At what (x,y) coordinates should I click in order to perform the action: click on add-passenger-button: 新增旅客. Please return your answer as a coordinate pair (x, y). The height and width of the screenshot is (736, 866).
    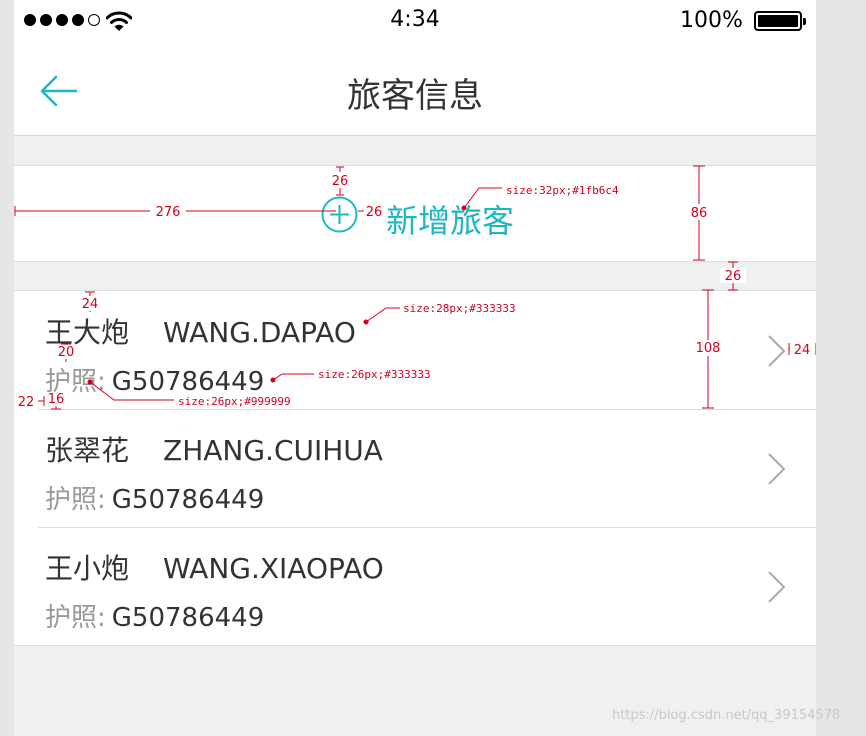
    Looking at the image, I should click on (415, 213).